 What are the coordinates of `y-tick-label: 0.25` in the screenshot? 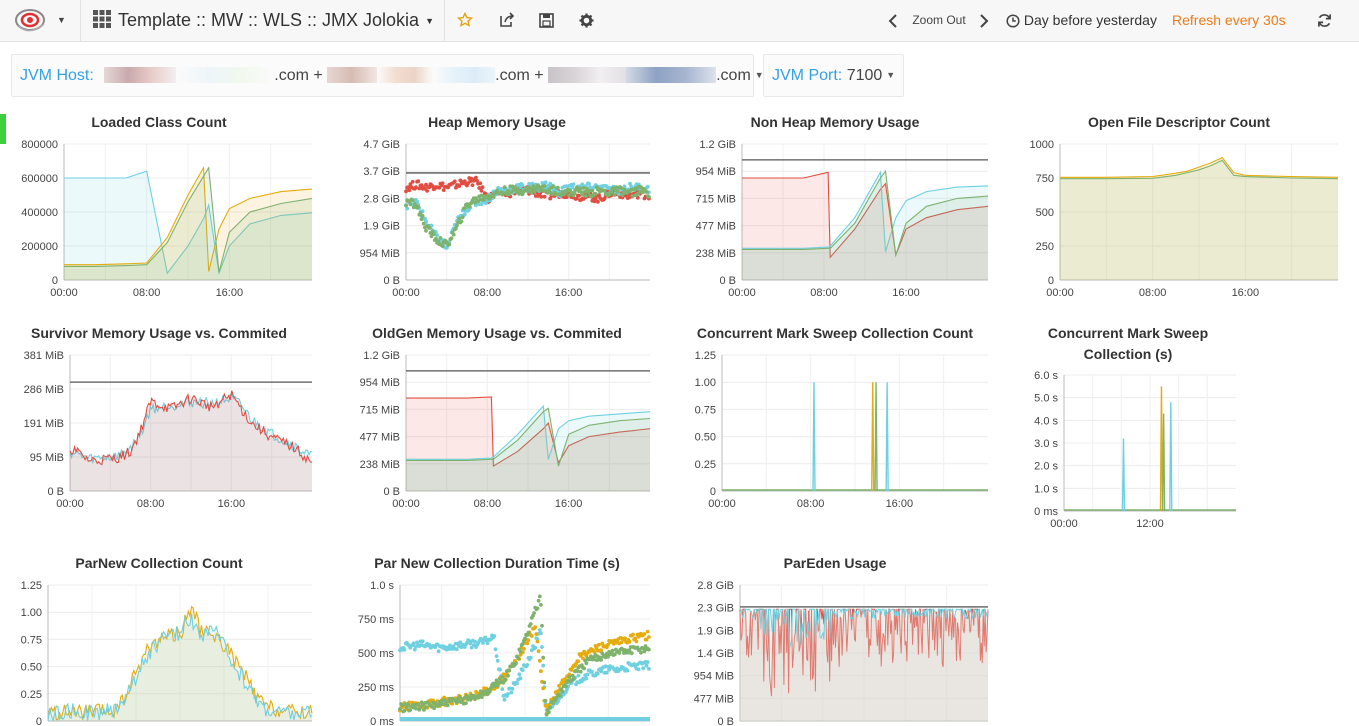 It's located at (31, 695).